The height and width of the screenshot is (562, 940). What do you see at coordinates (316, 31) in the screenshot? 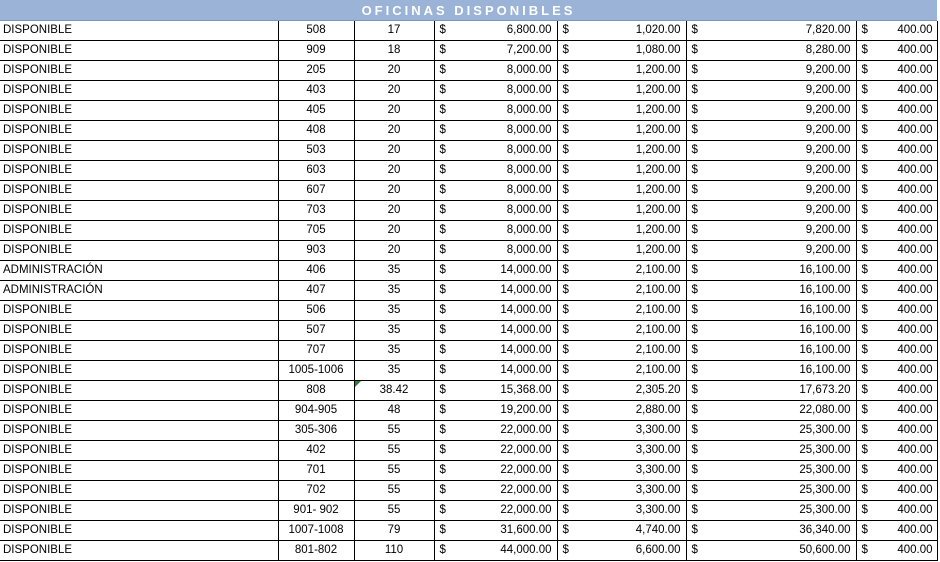
I see `cell-office-number: 508` at bounding box center [316, 31].